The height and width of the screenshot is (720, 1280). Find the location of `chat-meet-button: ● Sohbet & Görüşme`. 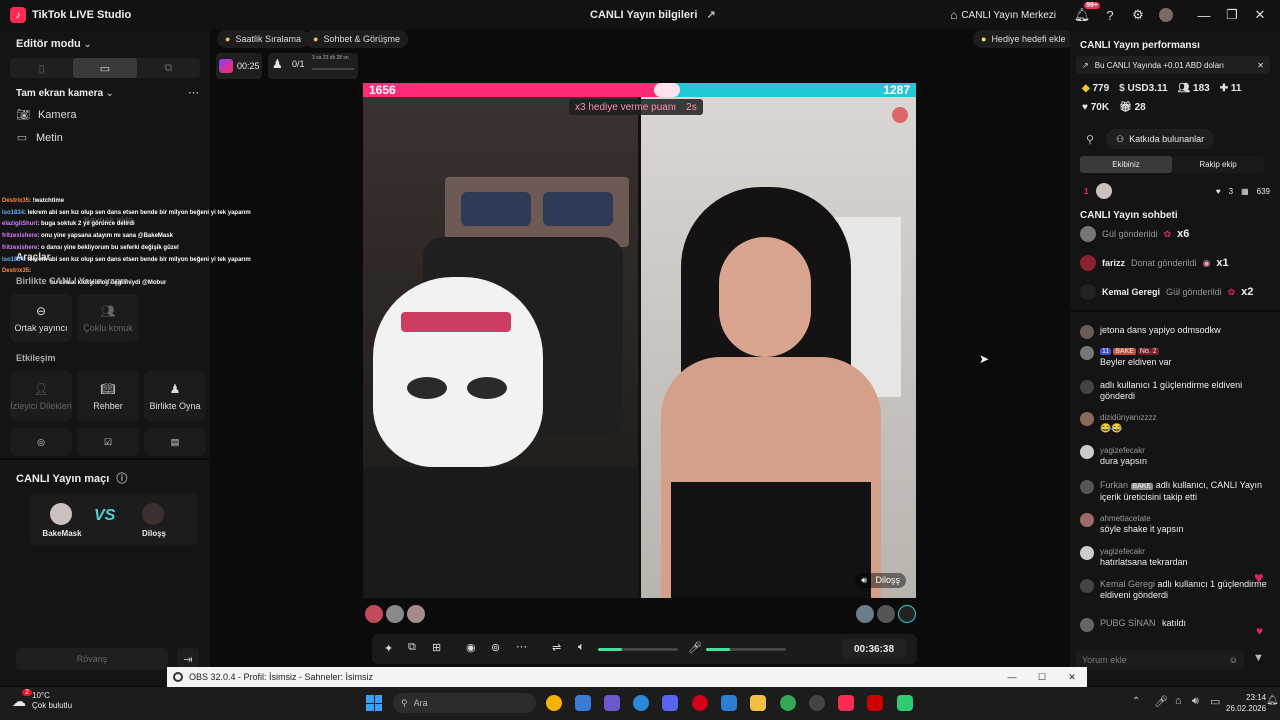

chat-meet-button: ● Sohbet & Görüşme is located at coordinates (356, 39).